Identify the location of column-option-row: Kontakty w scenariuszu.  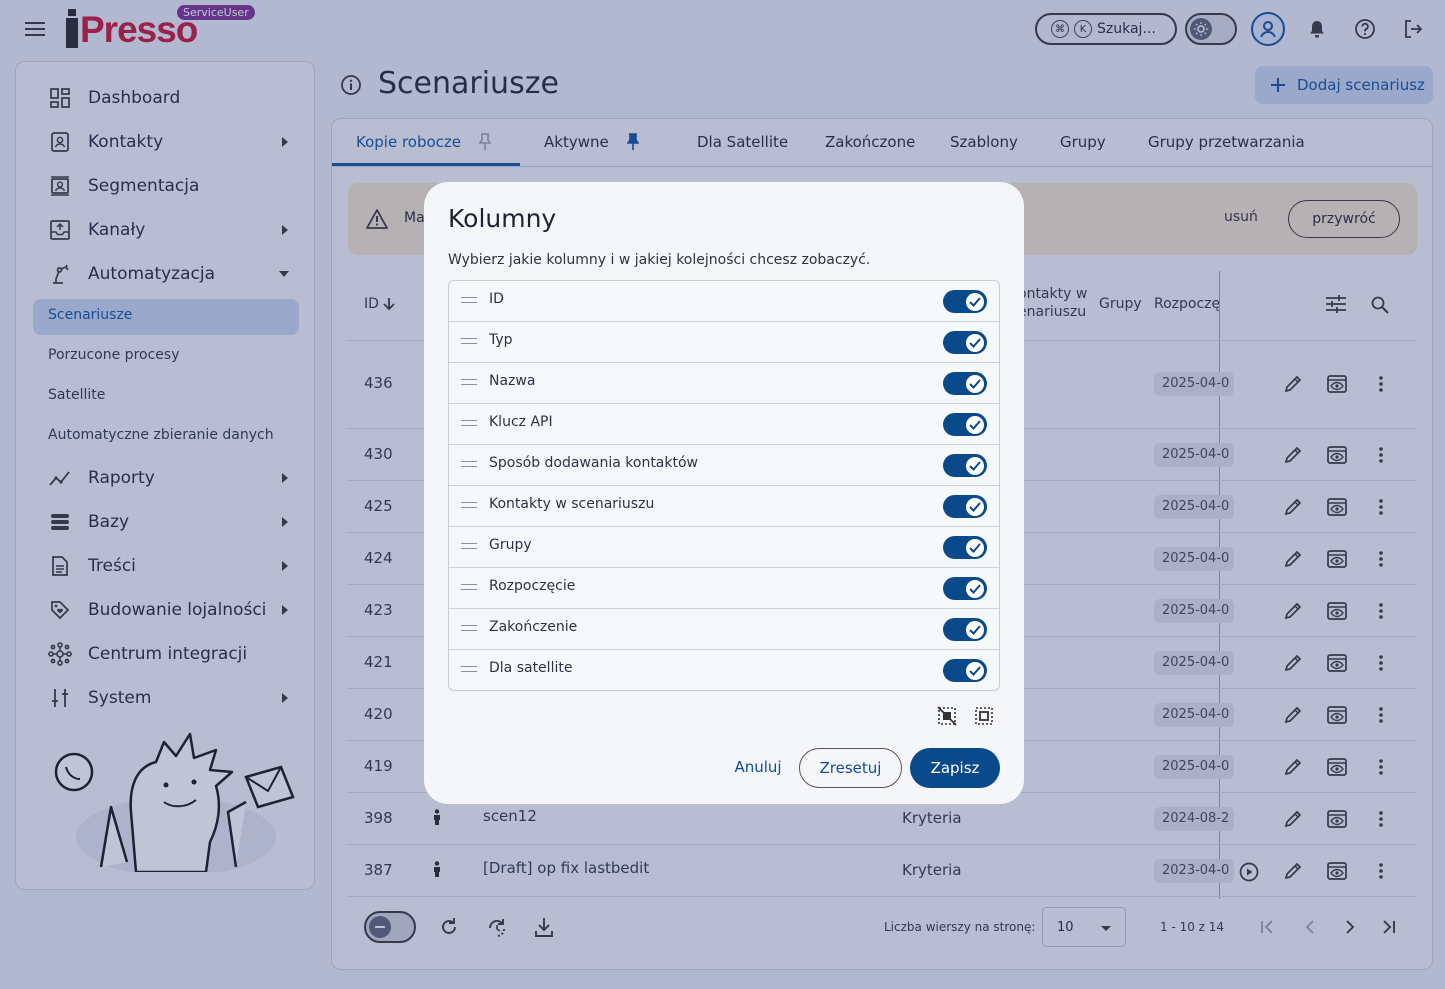
(724, 506).